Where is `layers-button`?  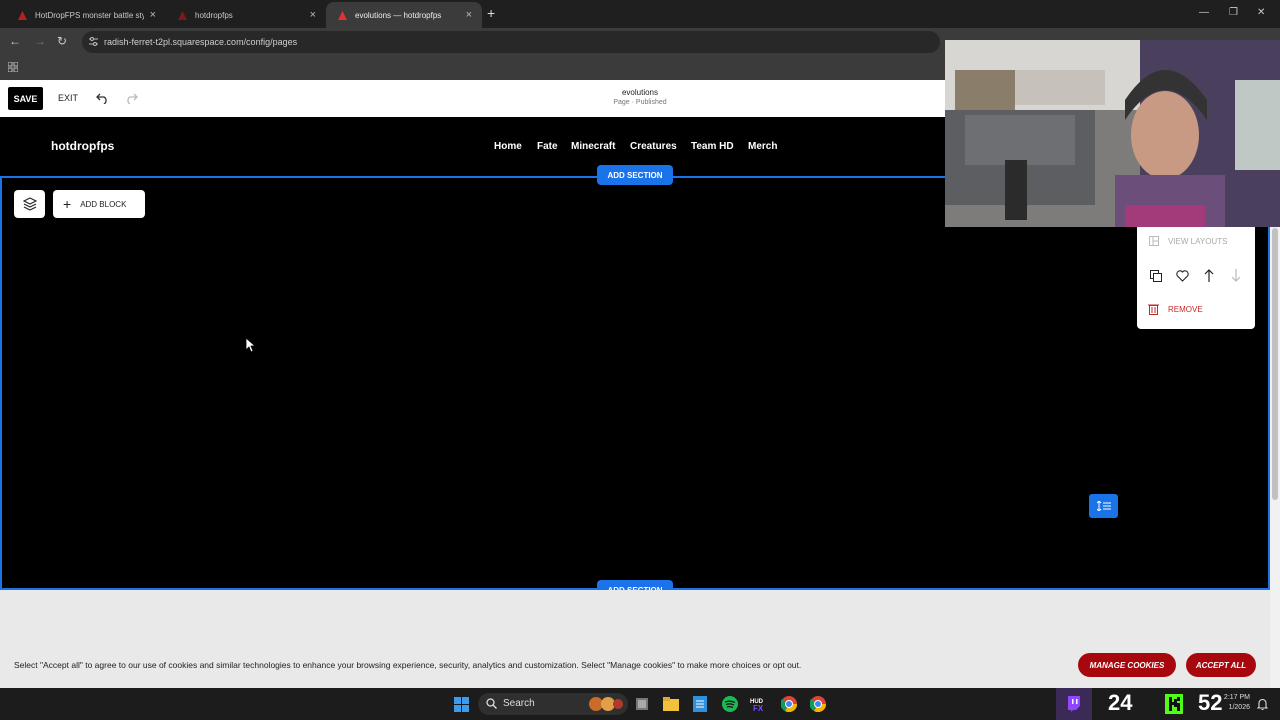 layers-button is located at coordinates (29, 204).